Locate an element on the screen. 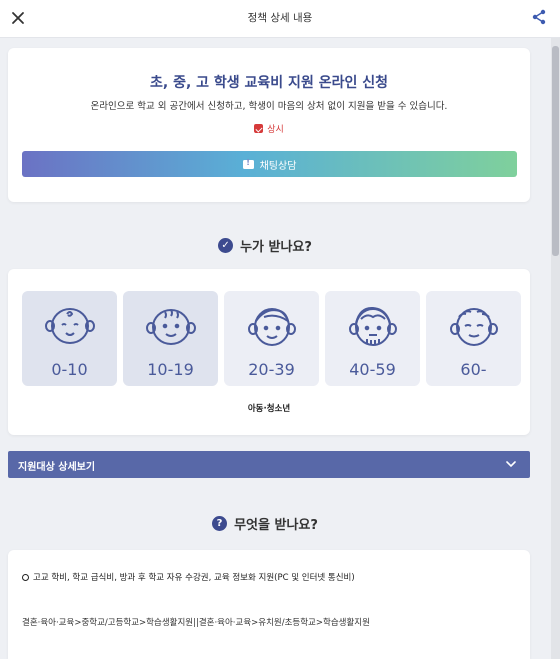 This screenshot has width=560, height=659. share-icon is located at coordinates (539, 17).